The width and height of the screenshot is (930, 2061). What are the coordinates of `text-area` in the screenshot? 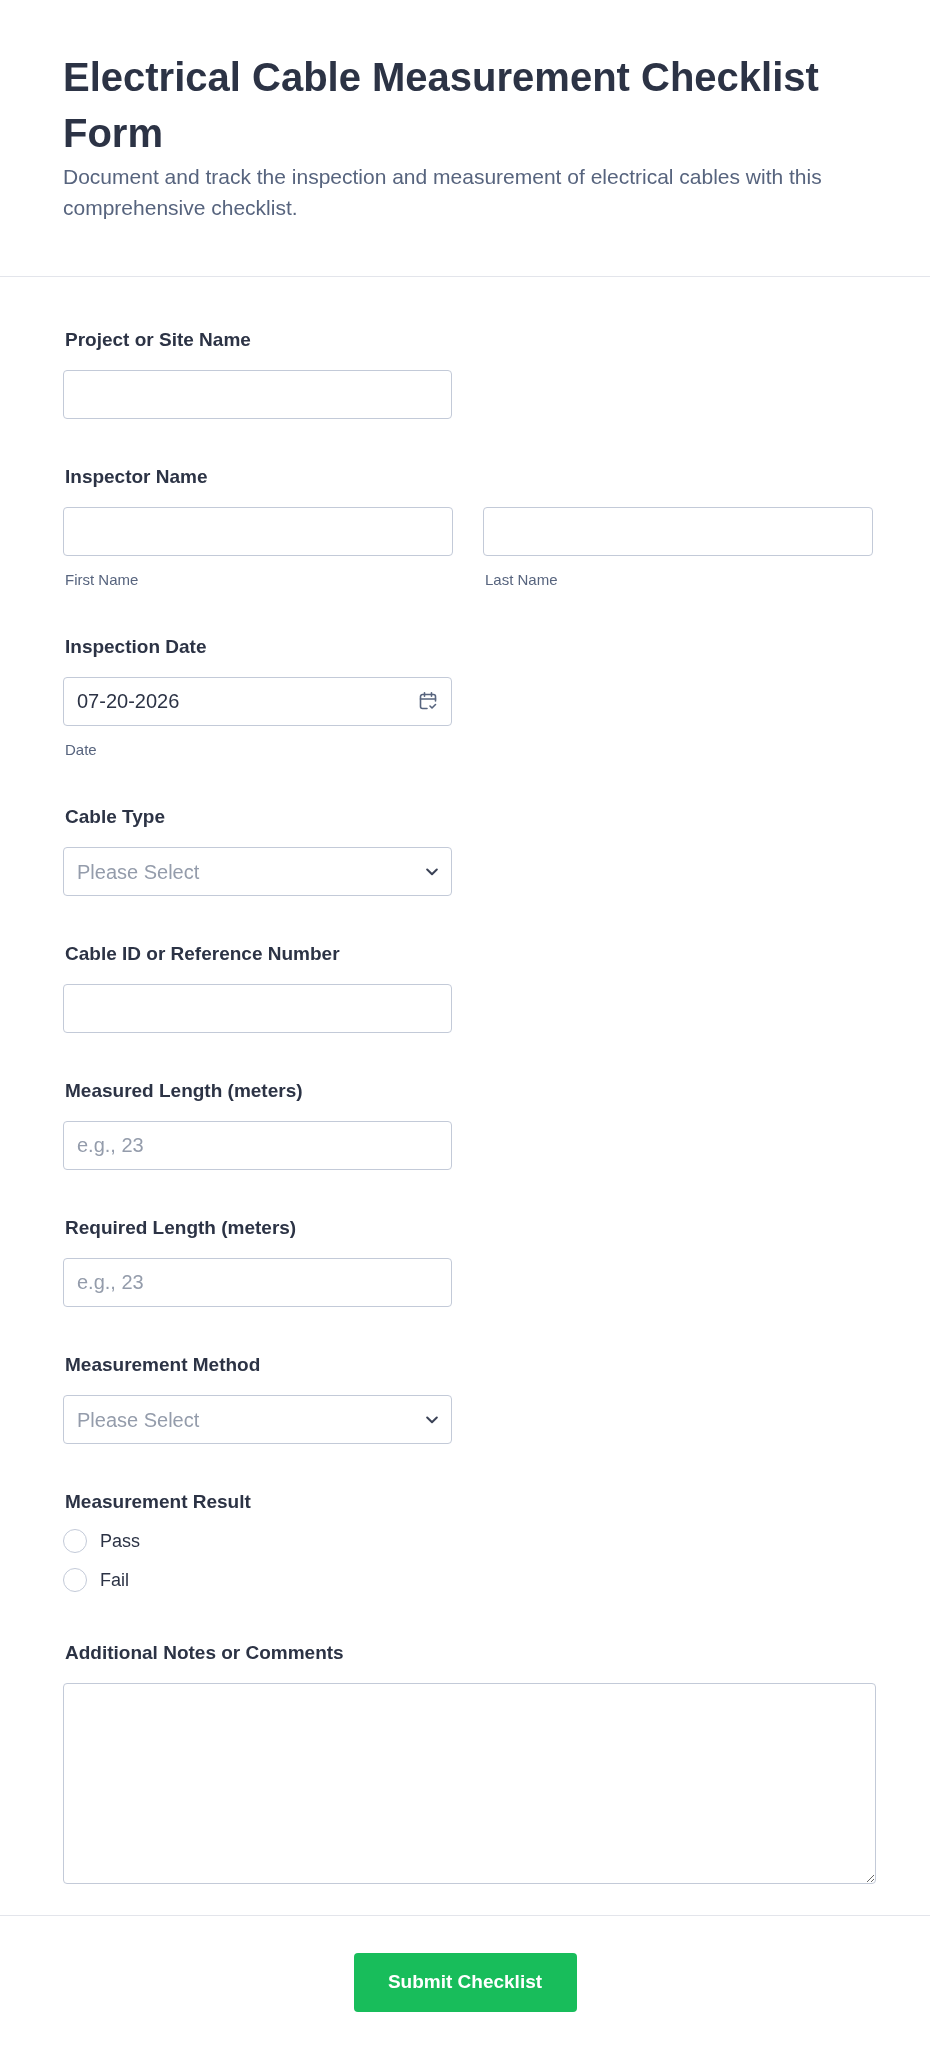 It's located at (469, 1783).